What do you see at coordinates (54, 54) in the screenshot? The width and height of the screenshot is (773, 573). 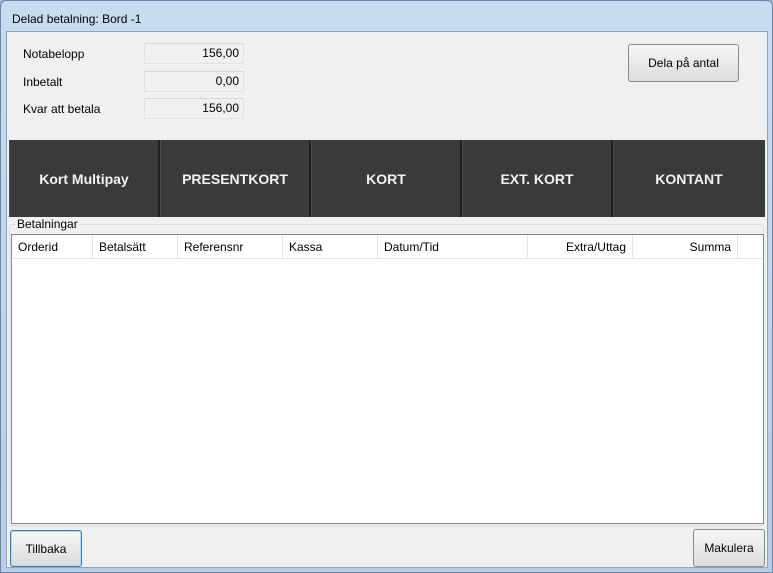 I see `amount-due-label: Notabelopp` at bounding box center [54, 54].